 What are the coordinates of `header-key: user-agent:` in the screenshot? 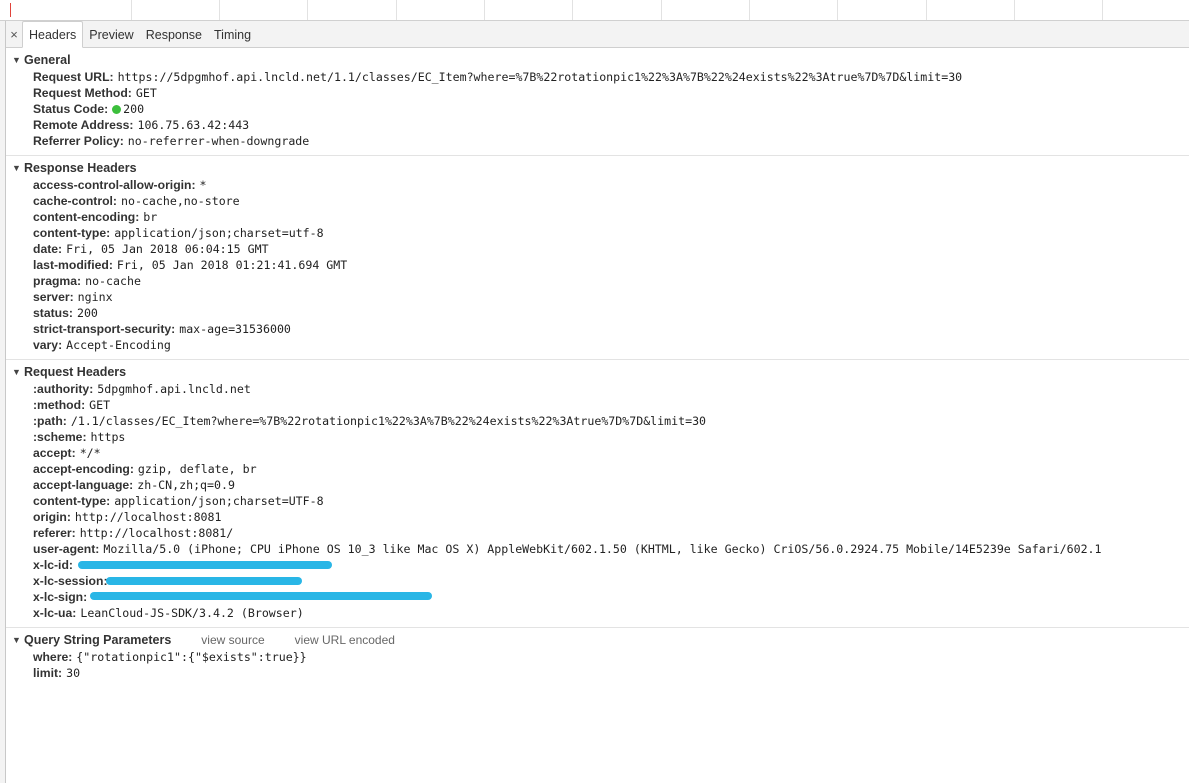 It's located at (66, 549).